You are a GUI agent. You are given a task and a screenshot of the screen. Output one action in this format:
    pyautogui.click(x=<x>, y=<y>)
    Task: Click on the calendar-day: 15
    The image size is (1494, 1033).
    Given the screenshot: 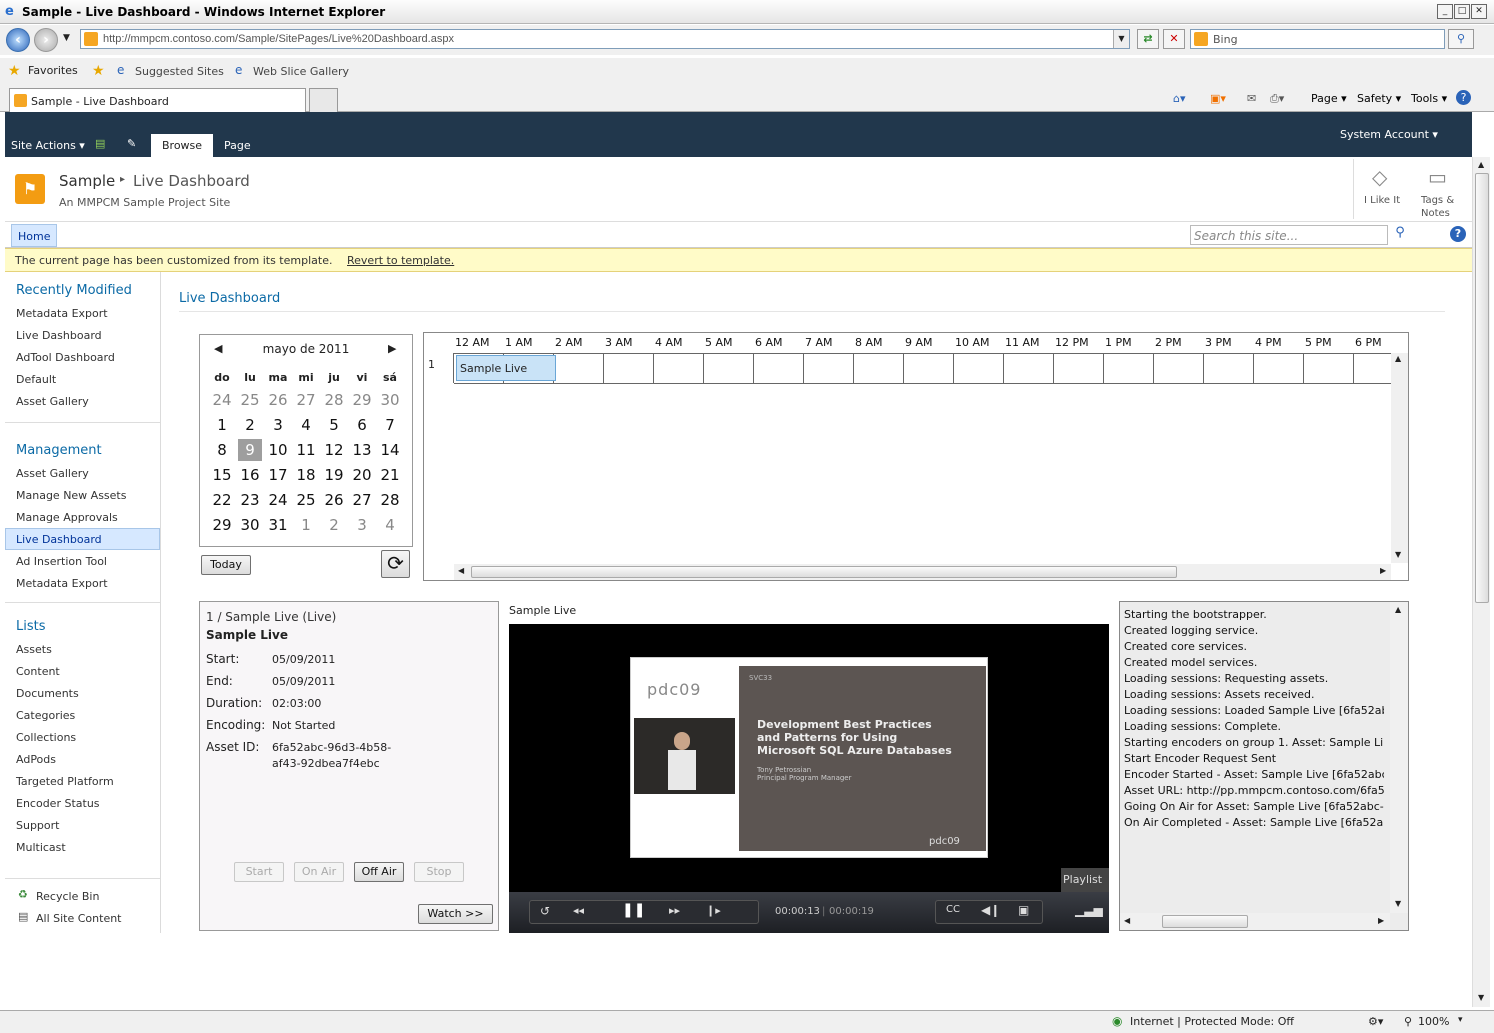 What is the action you would take?
    pyautogui.click(x=222, y=475)
    